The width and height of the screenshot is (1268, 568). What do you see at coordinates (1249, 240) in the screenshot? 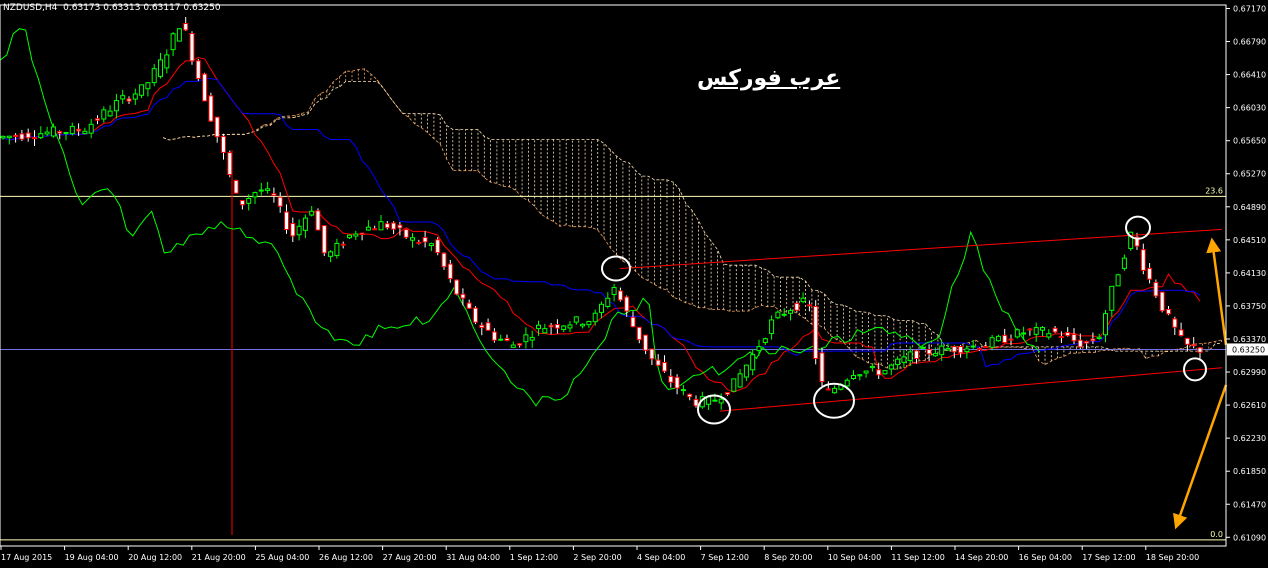
I see `price-tick-label: 0.64510` at bounding box center [1249, 240].